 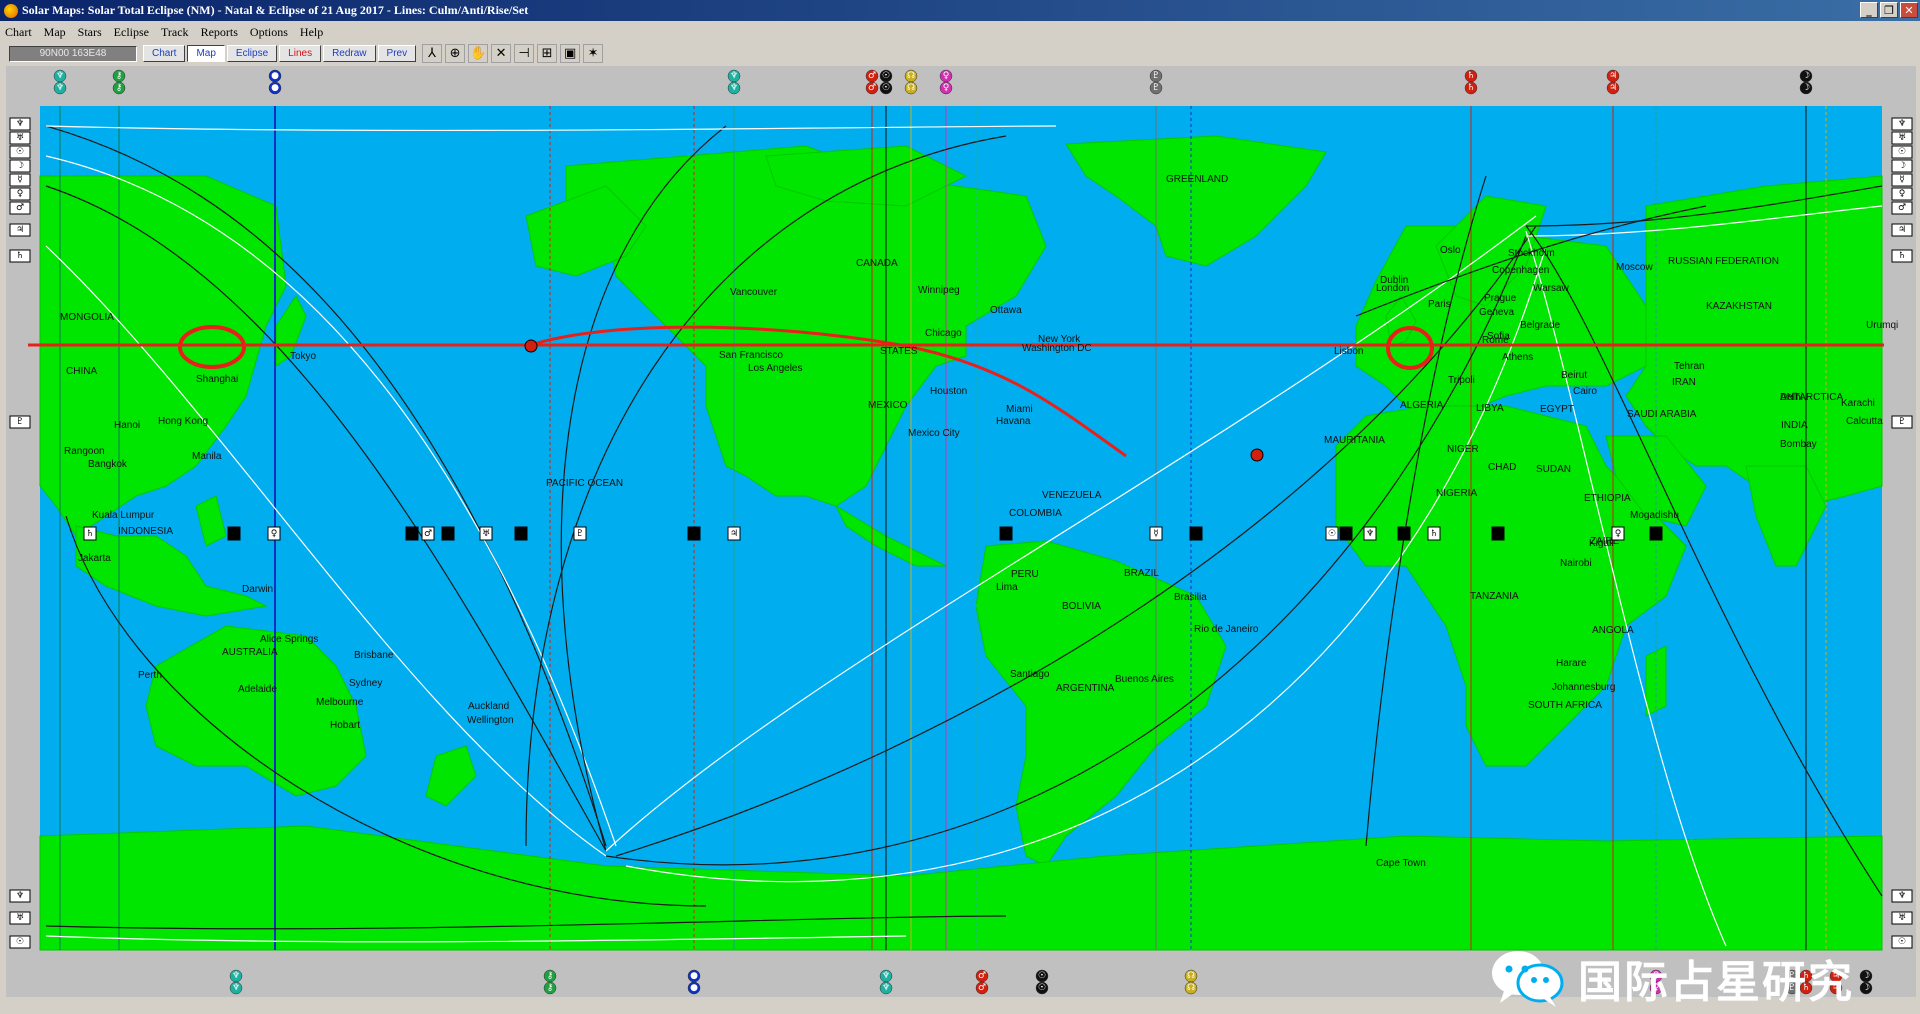 What do you see at coordinates (550, 988) in the screenshot?
I see `planet-glyph: ⚷` at bounding box center [550, 988].